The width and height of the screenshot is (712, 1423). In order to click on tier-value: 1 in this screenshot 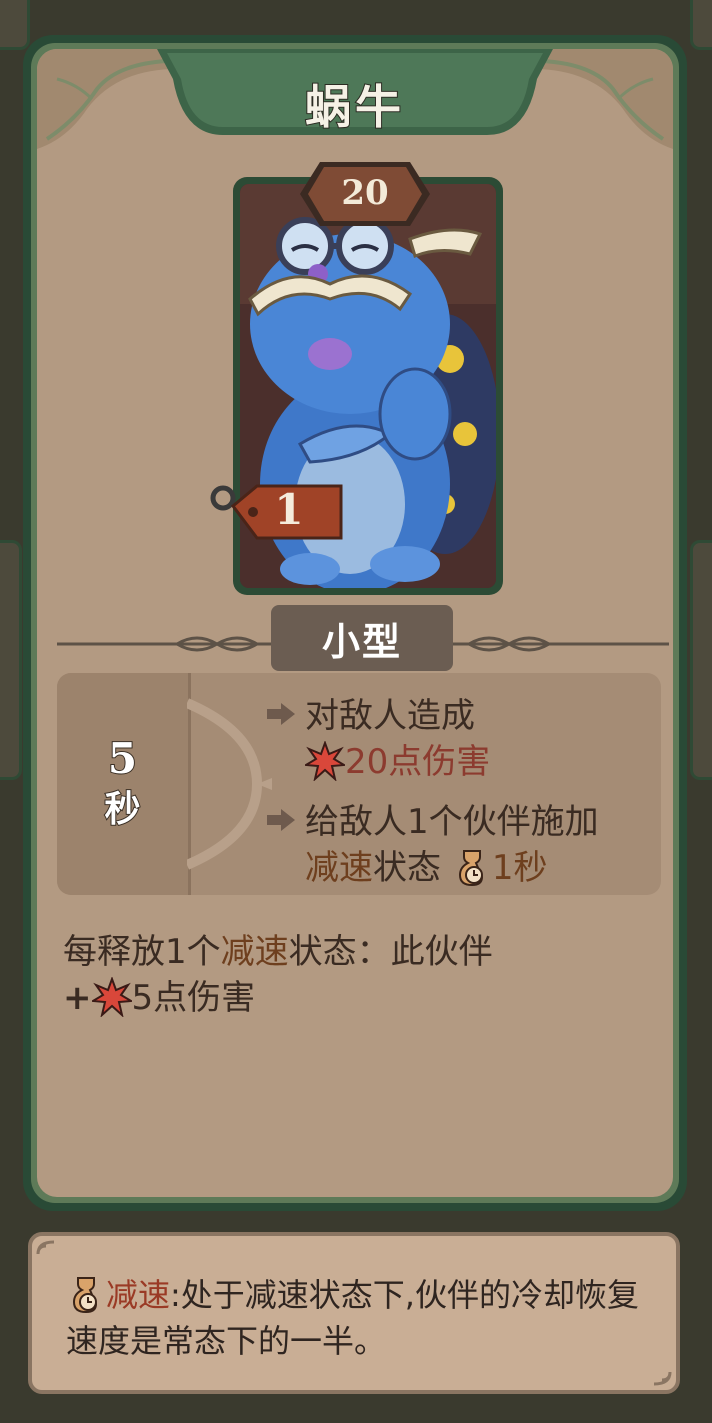, I will do `click(289, 509)`.